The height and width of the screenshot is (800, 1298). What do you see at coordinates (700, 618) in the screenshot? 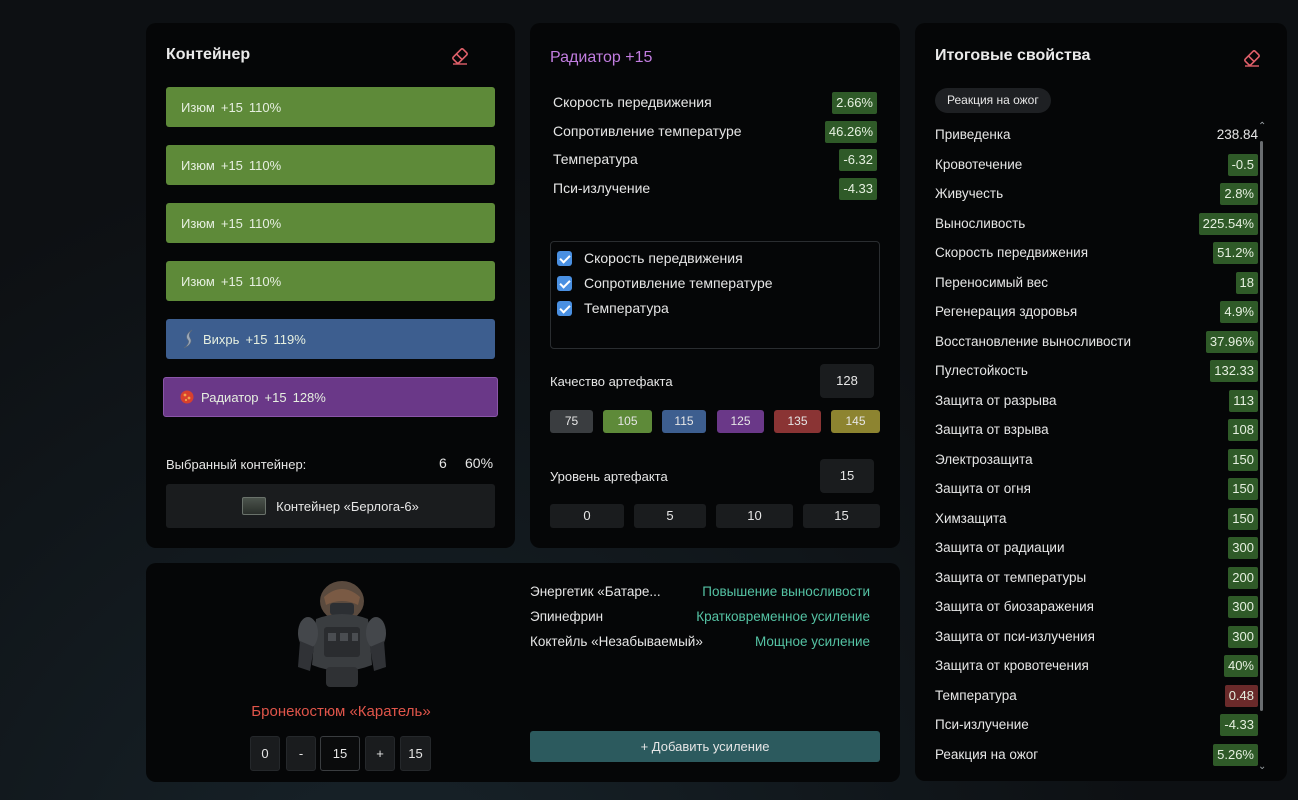
I see `boost-row: Эпинефрин Кратковременное усиление` at bounding box center [700, 618].